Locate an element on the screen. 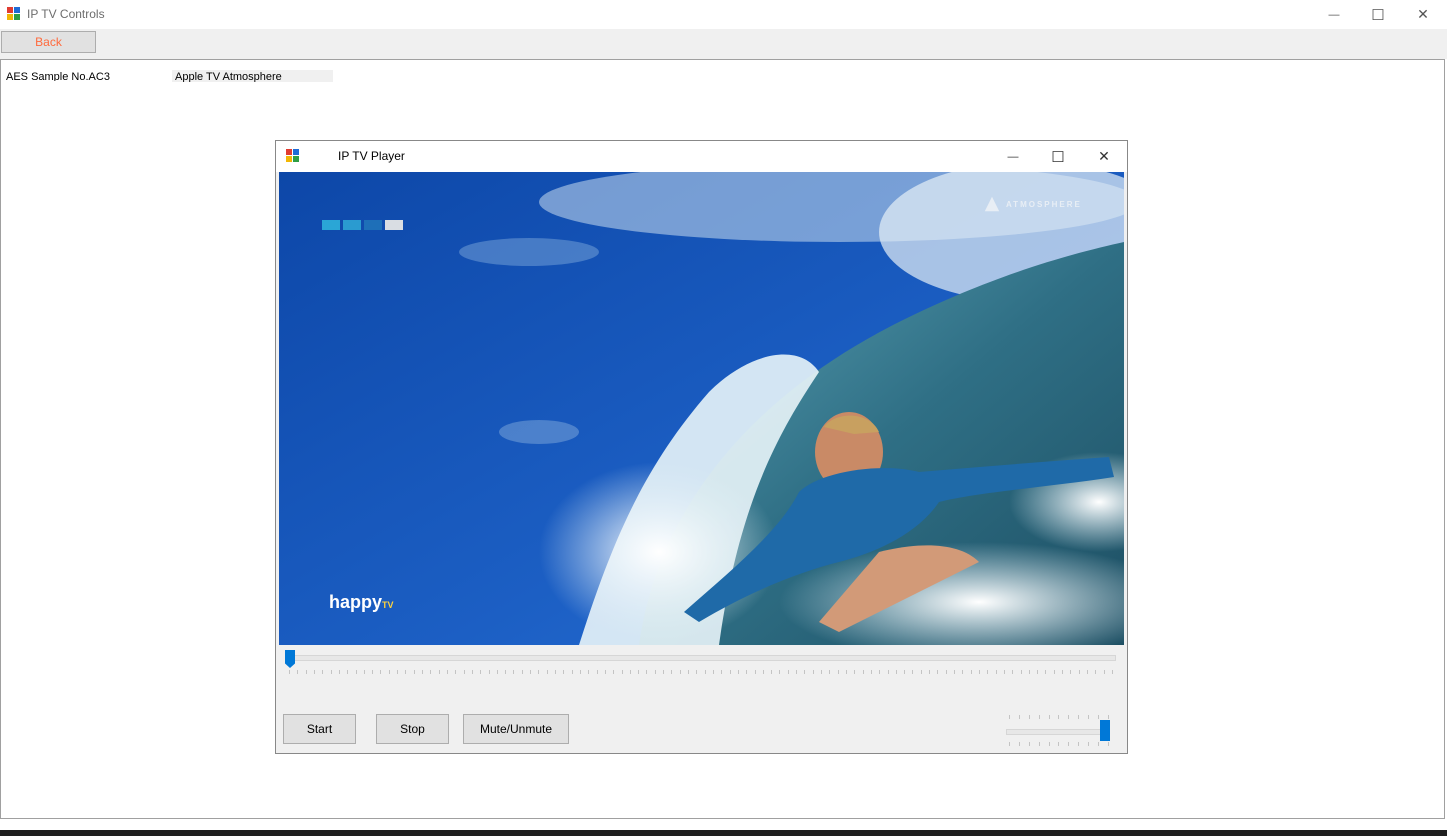 The width and height of the screenshot is (1447, 836). player-titlebar: IP TV Player — ☐ ✕ is located at coordinates (701, 156).